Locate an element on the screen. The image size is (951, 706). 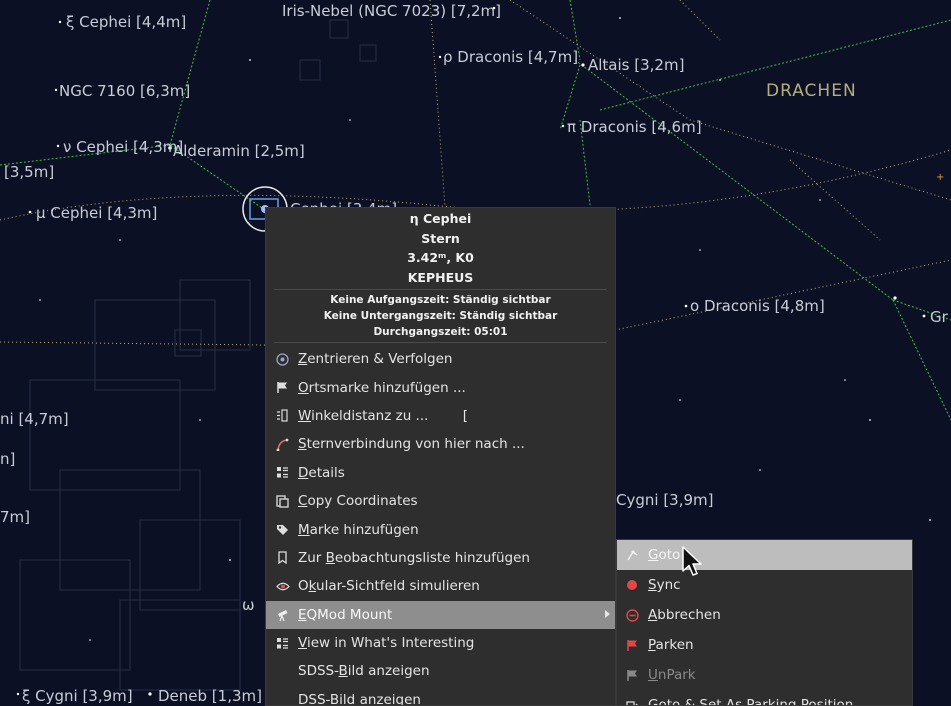
set-time: Keine Untergangszeit: Ständig sichtbar is located at coordinates (440, 316).